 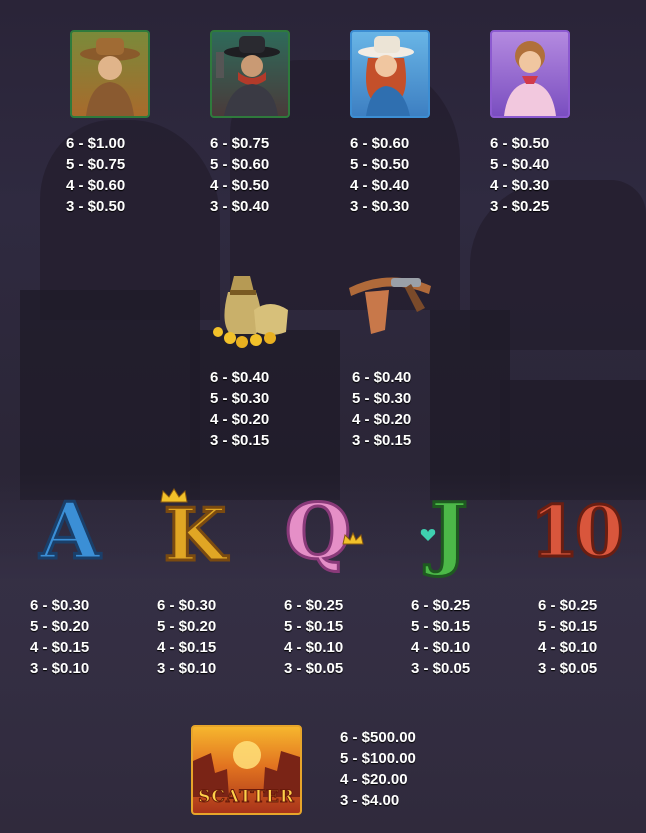 I want to click on ten-paytable: 6 - $0.25 5 - $0.15 4 - $0.10 3 - $0.05, so click(x=568, y=637).